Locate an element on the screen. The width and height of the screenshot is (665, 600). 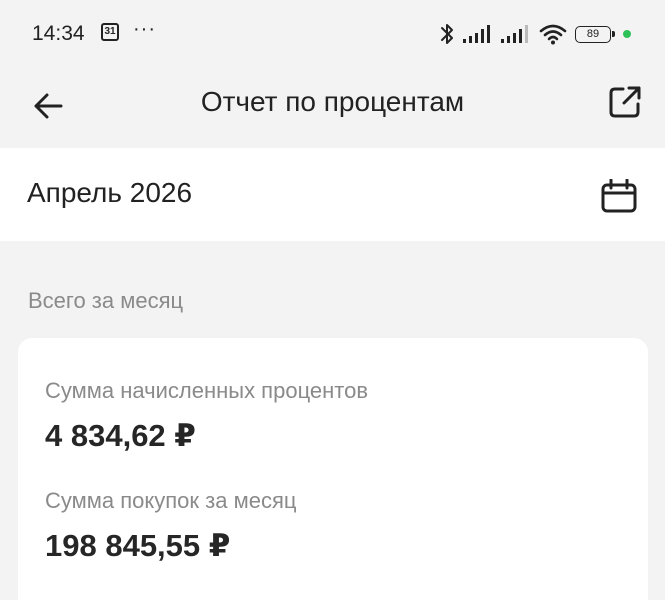
share-button is located at coordinates (625, 104).